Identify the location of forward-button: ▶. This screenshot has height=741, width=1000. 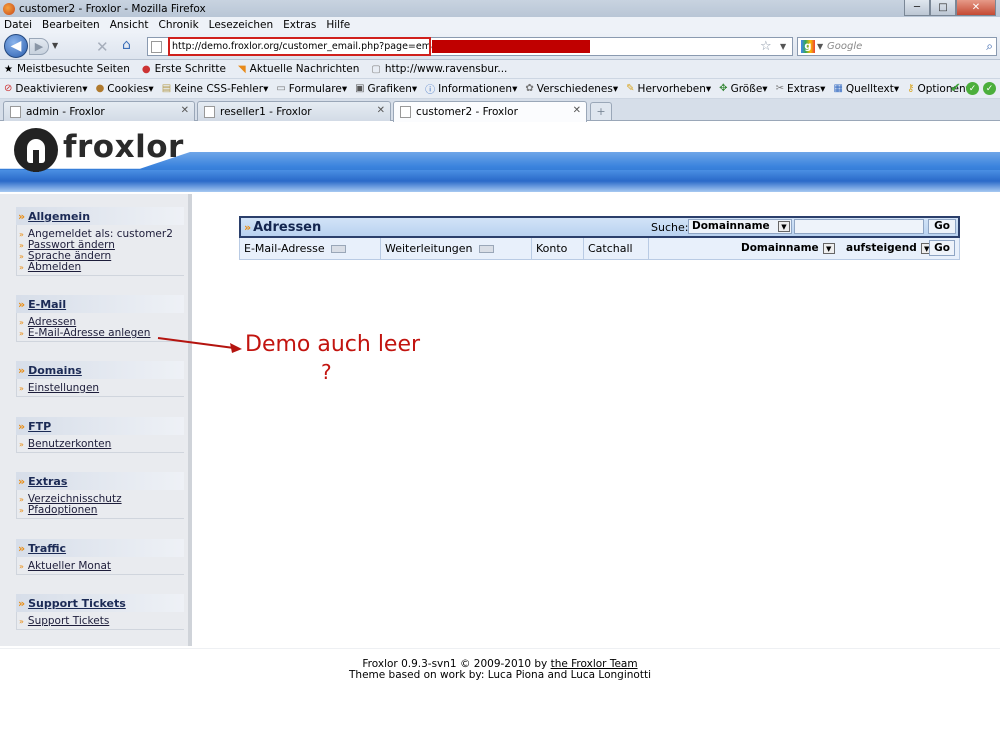
(39, 46).